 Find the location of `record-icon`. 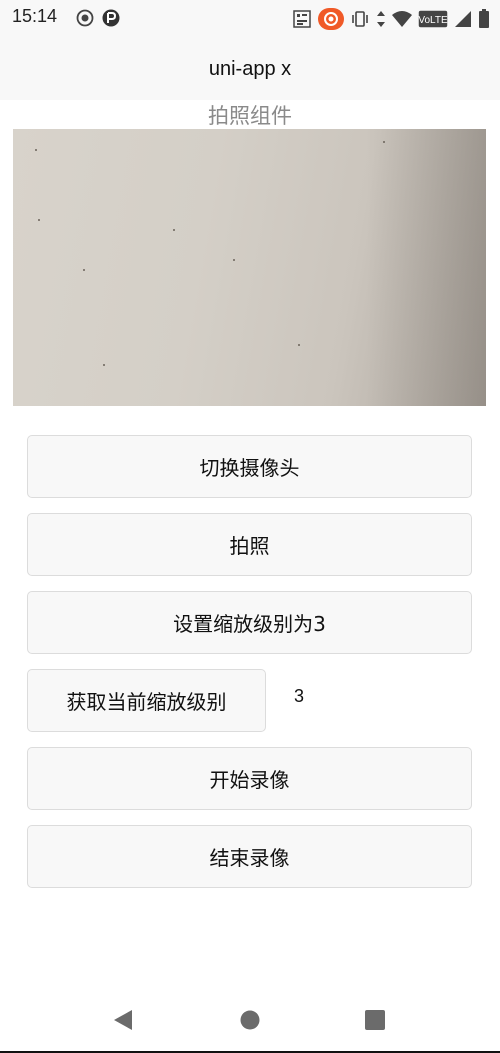

record-icon is located at coordinates (85, 20).